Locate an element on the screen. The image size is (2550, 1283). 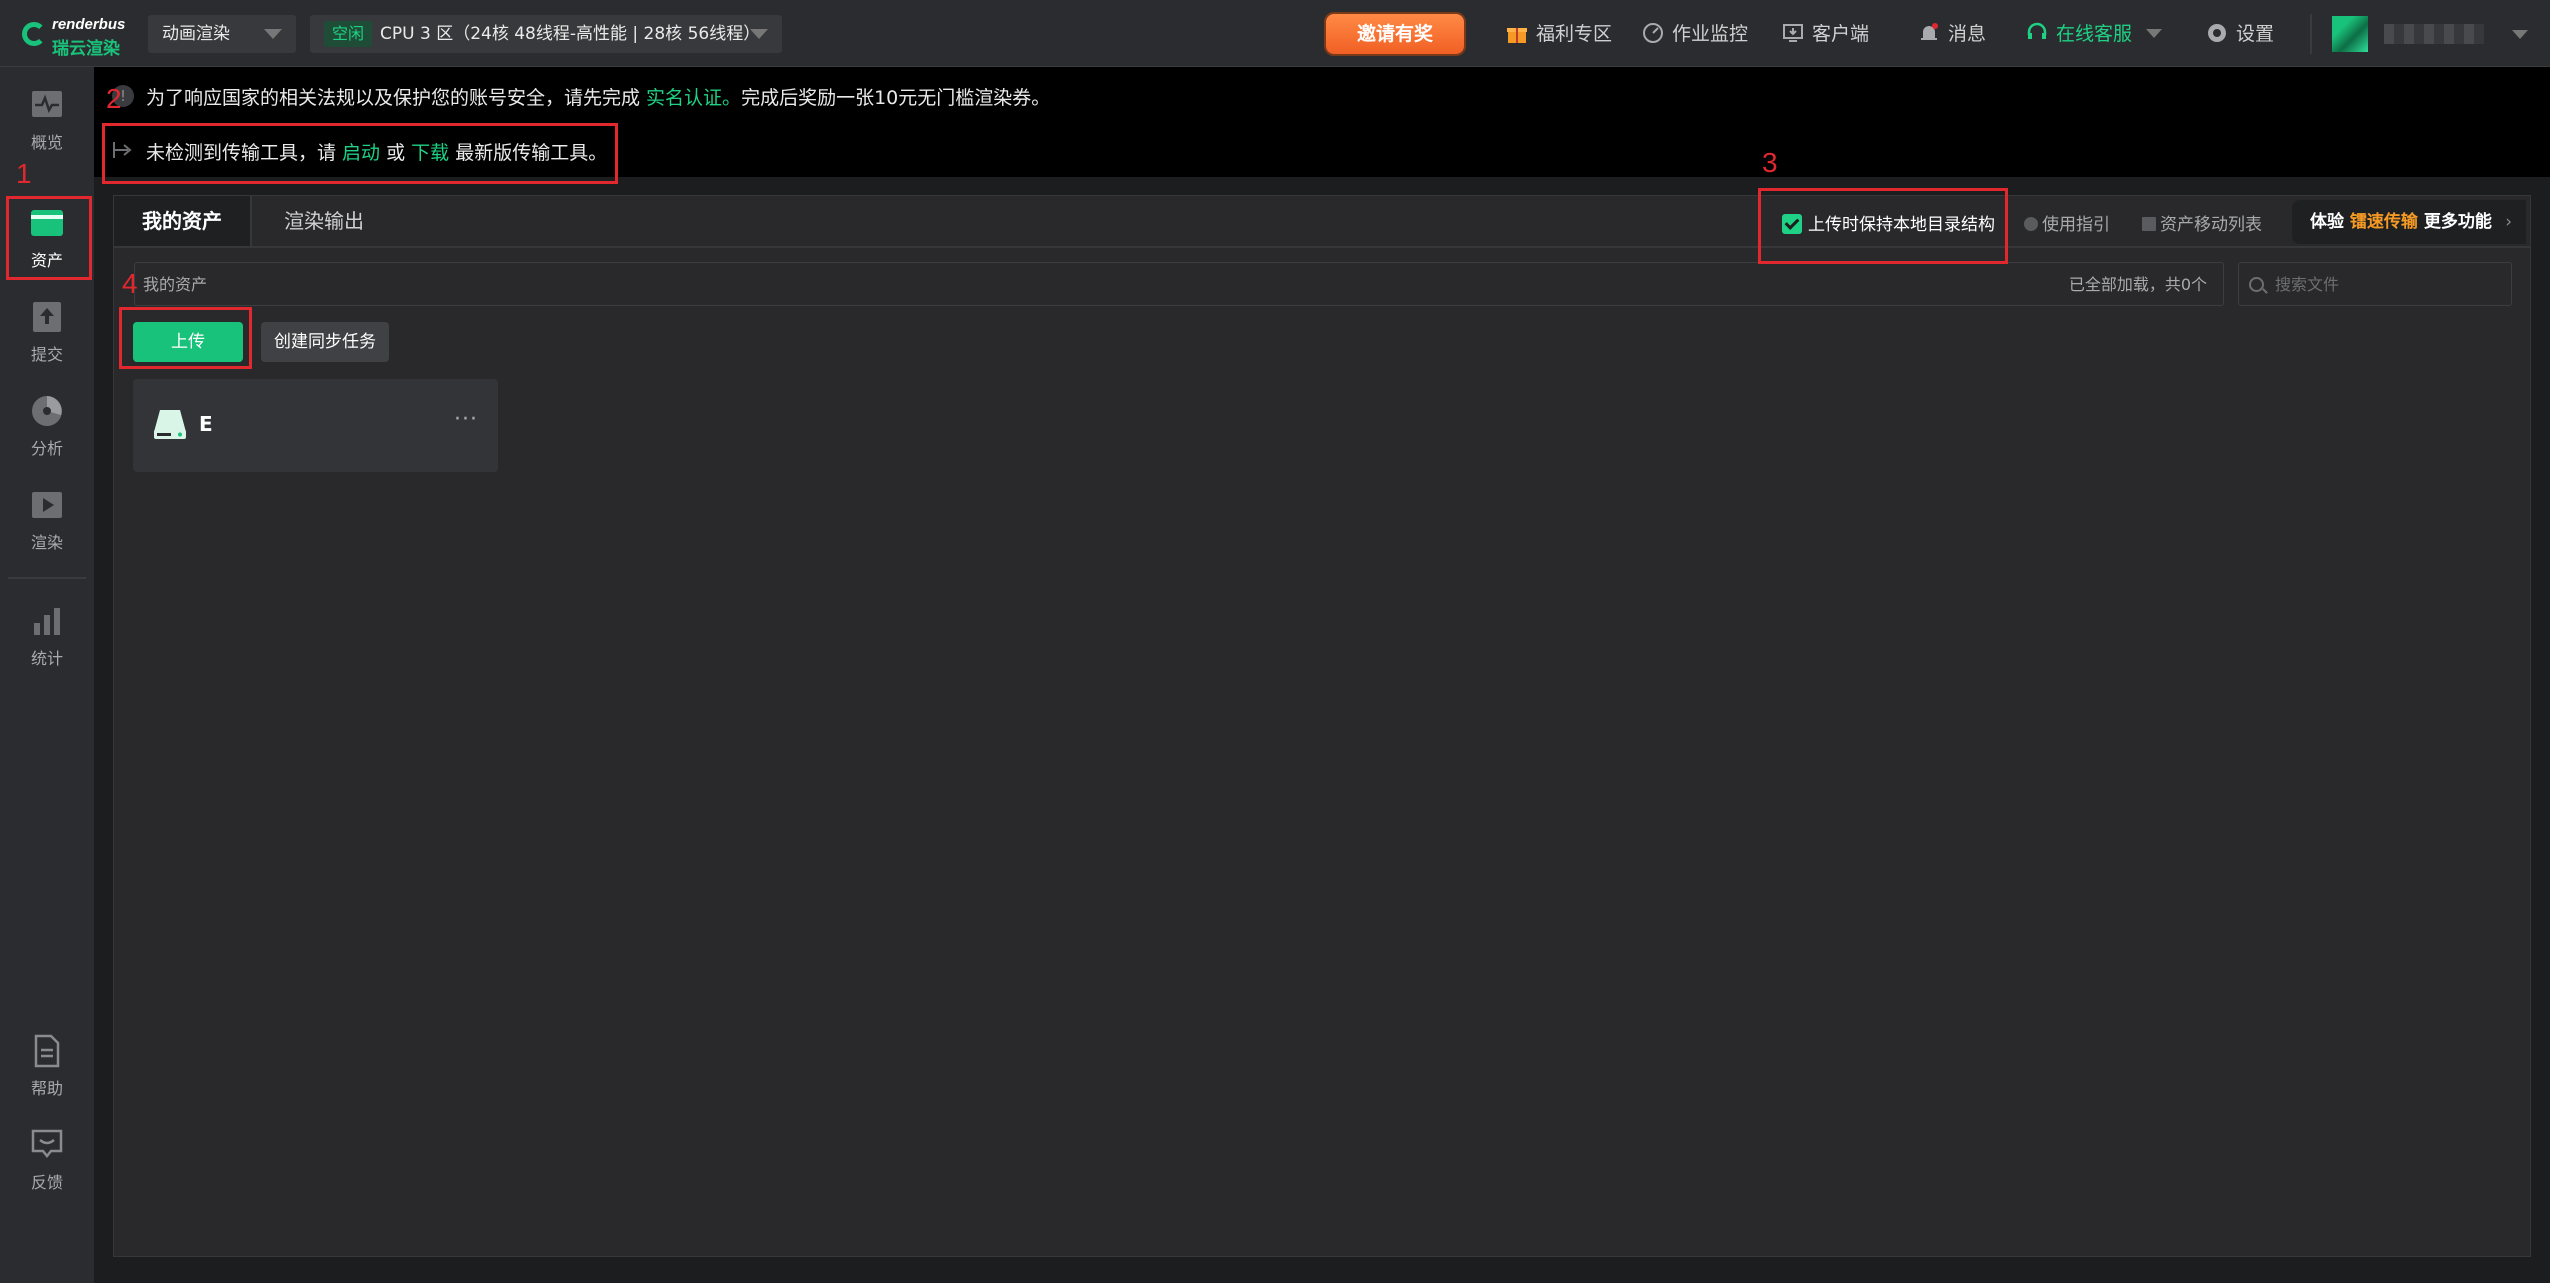
sidebar-item-overview: 概览 is located at coordinates (47, 119).